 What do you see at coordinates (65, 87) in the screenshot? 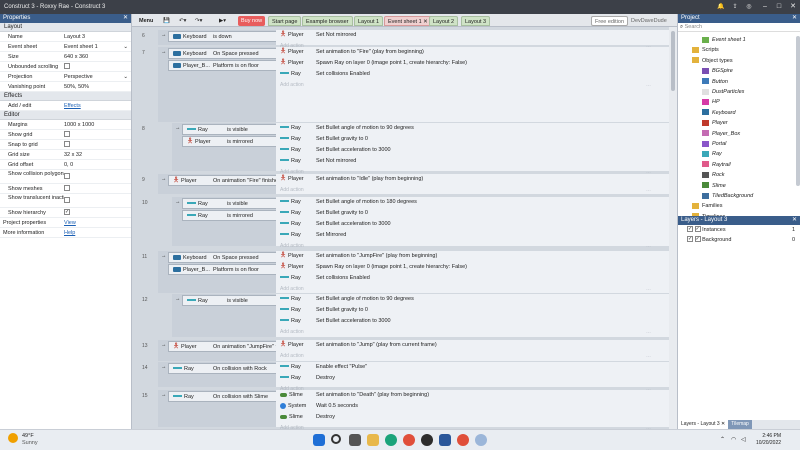
I see `prop-vanishing-point: Vanishing point 50%, 50%` at bounding box center [65, 87].